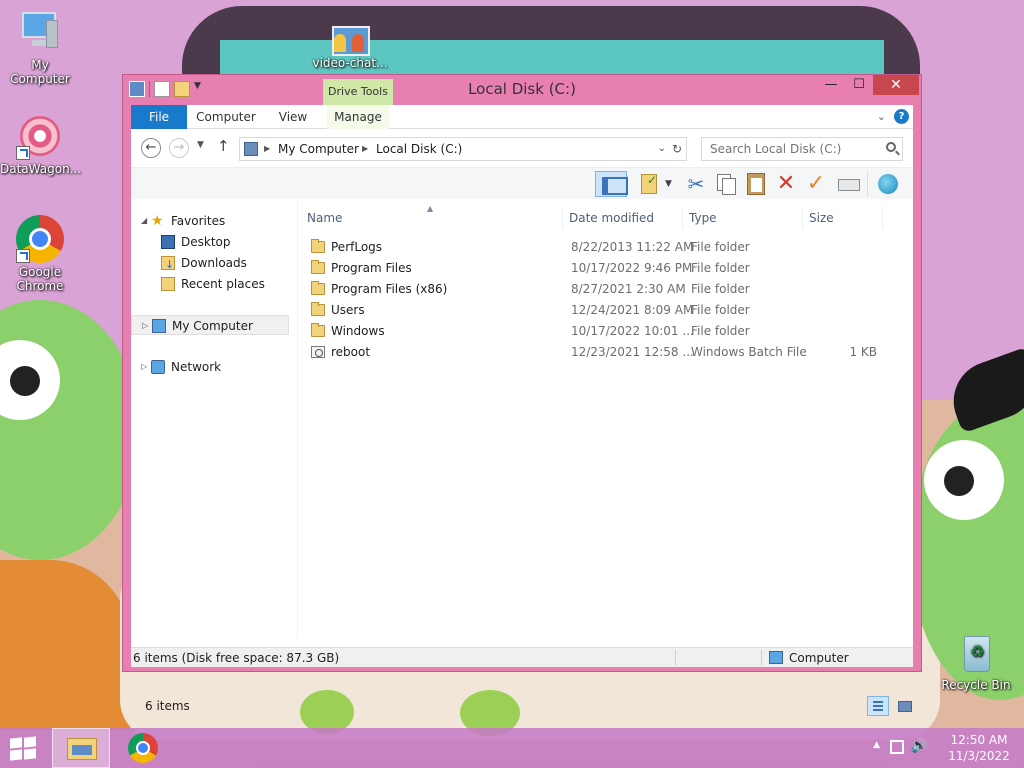 The image size is (1024, 768). What do you see at coordinates (904, 706) in the screenshot?
I see `large-icons-view-button` at bounding box center [904, 706].